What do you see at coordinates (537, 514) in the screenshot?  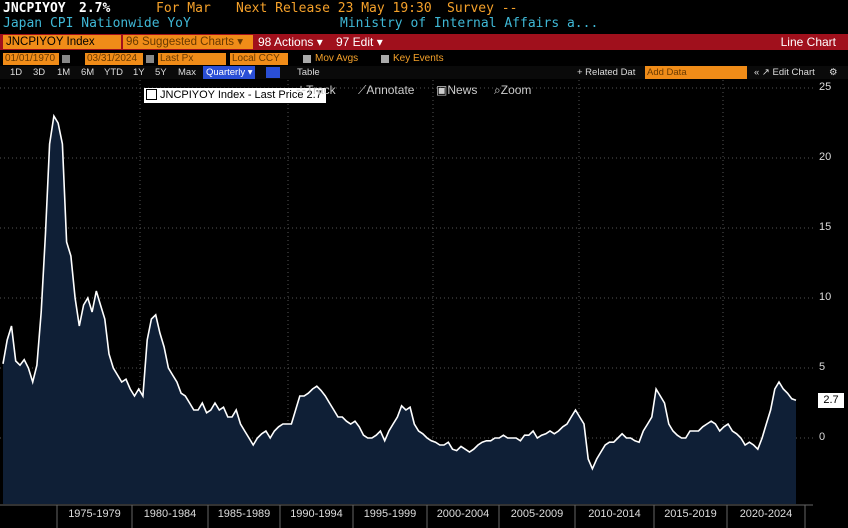 I see `x-tick-label: 2005-2009` at bounding box center [537, 514].